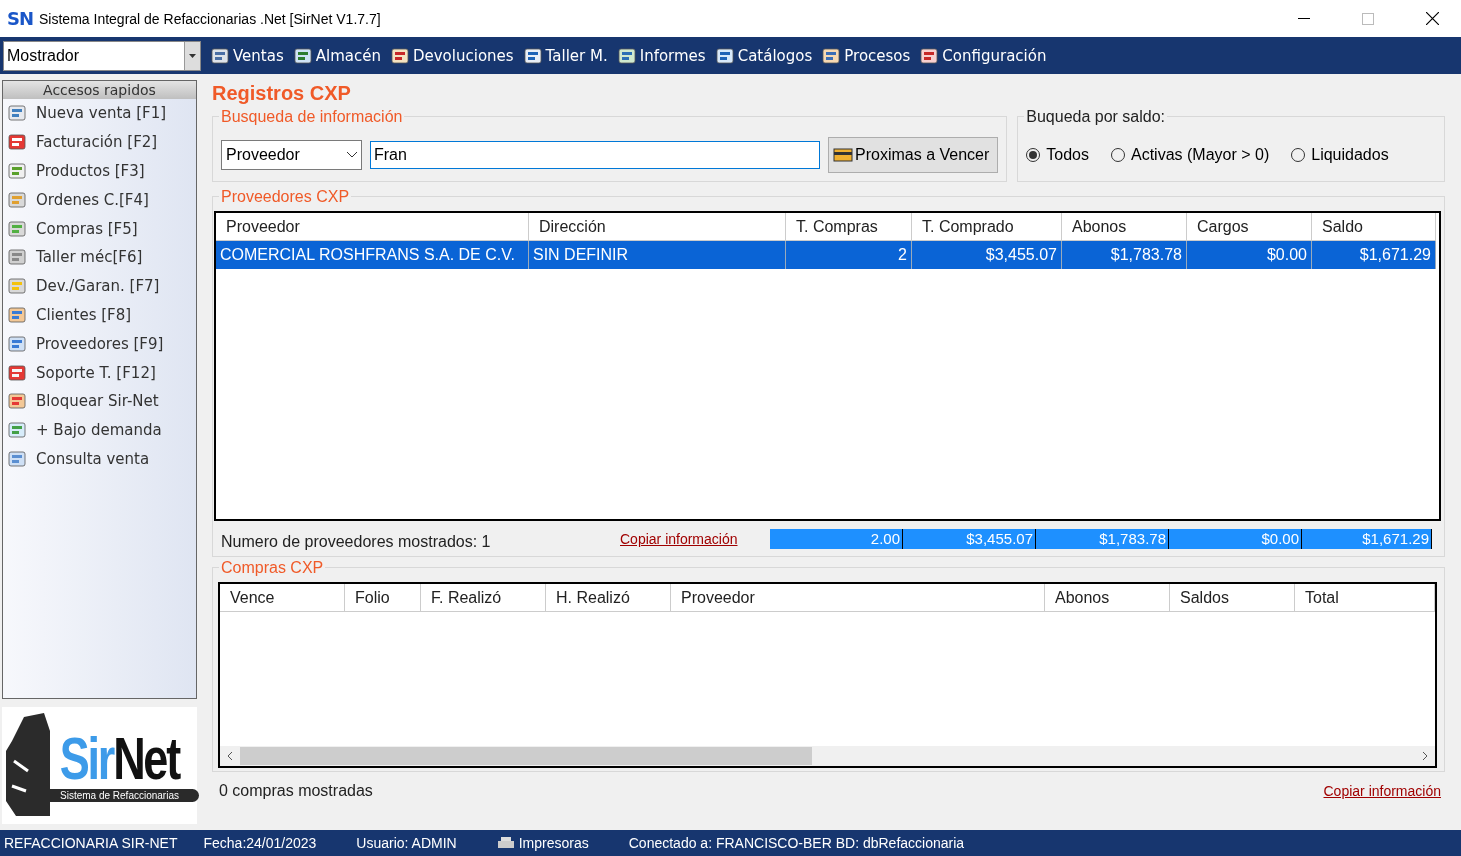 The height and width of the screenshot is (856, 1461). Describe the element at coordinates (210, 18) in the screenshot. I see `window-title: Sistema Integral de Refaccionarias .Net [SirNet V1.7.7]` at that location.